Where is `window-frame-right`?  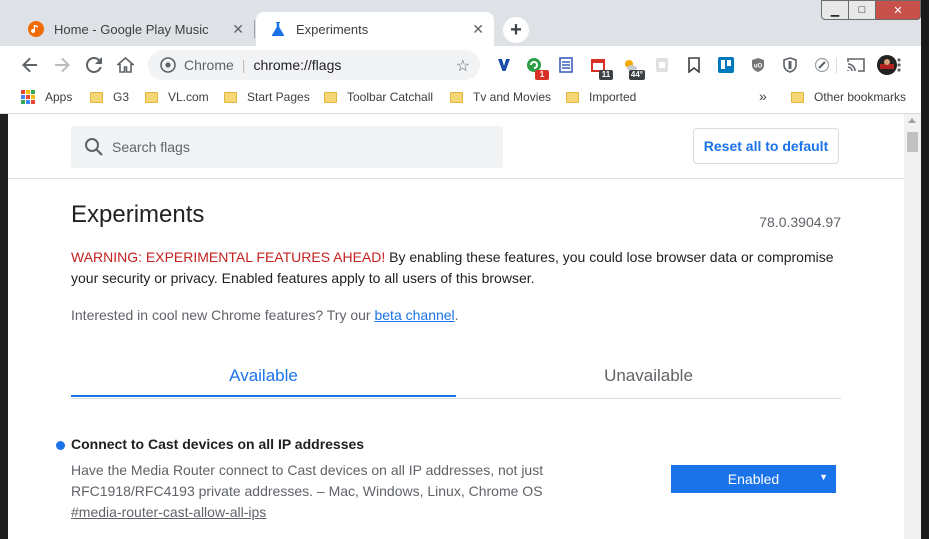 window-frame-right is located at coordinates (925, 269).